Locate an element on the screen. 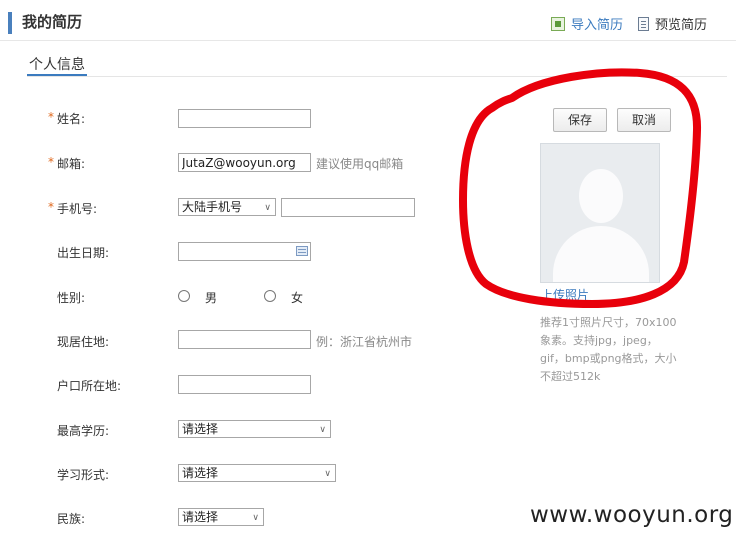 The image size is (736, 545). red-annotation-circle is located at coordinates (580, 188).